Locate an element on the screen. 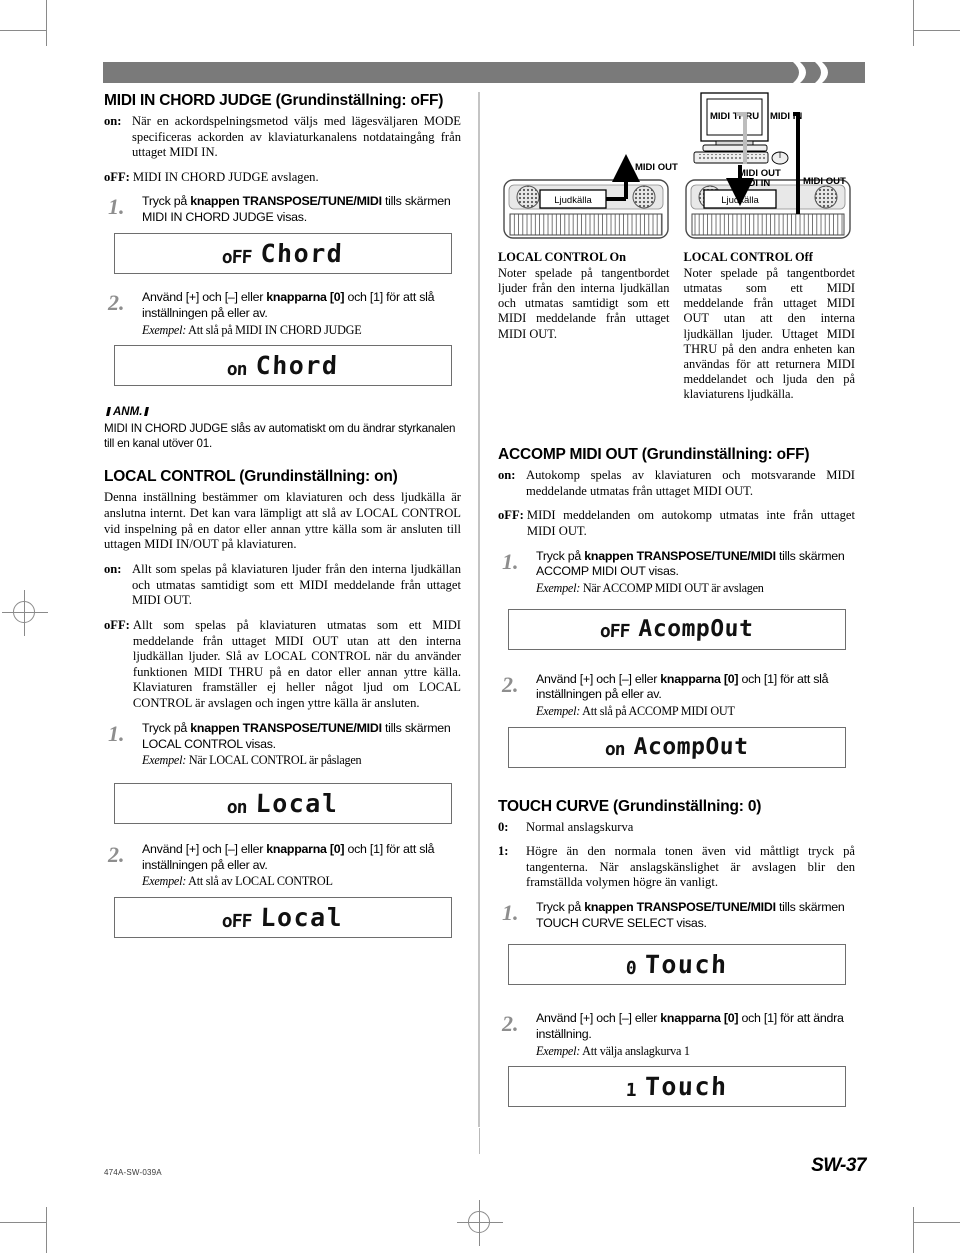  step-example: Exempel: Att välja anslagkurva 1 is located at coordinates (695, 1051).